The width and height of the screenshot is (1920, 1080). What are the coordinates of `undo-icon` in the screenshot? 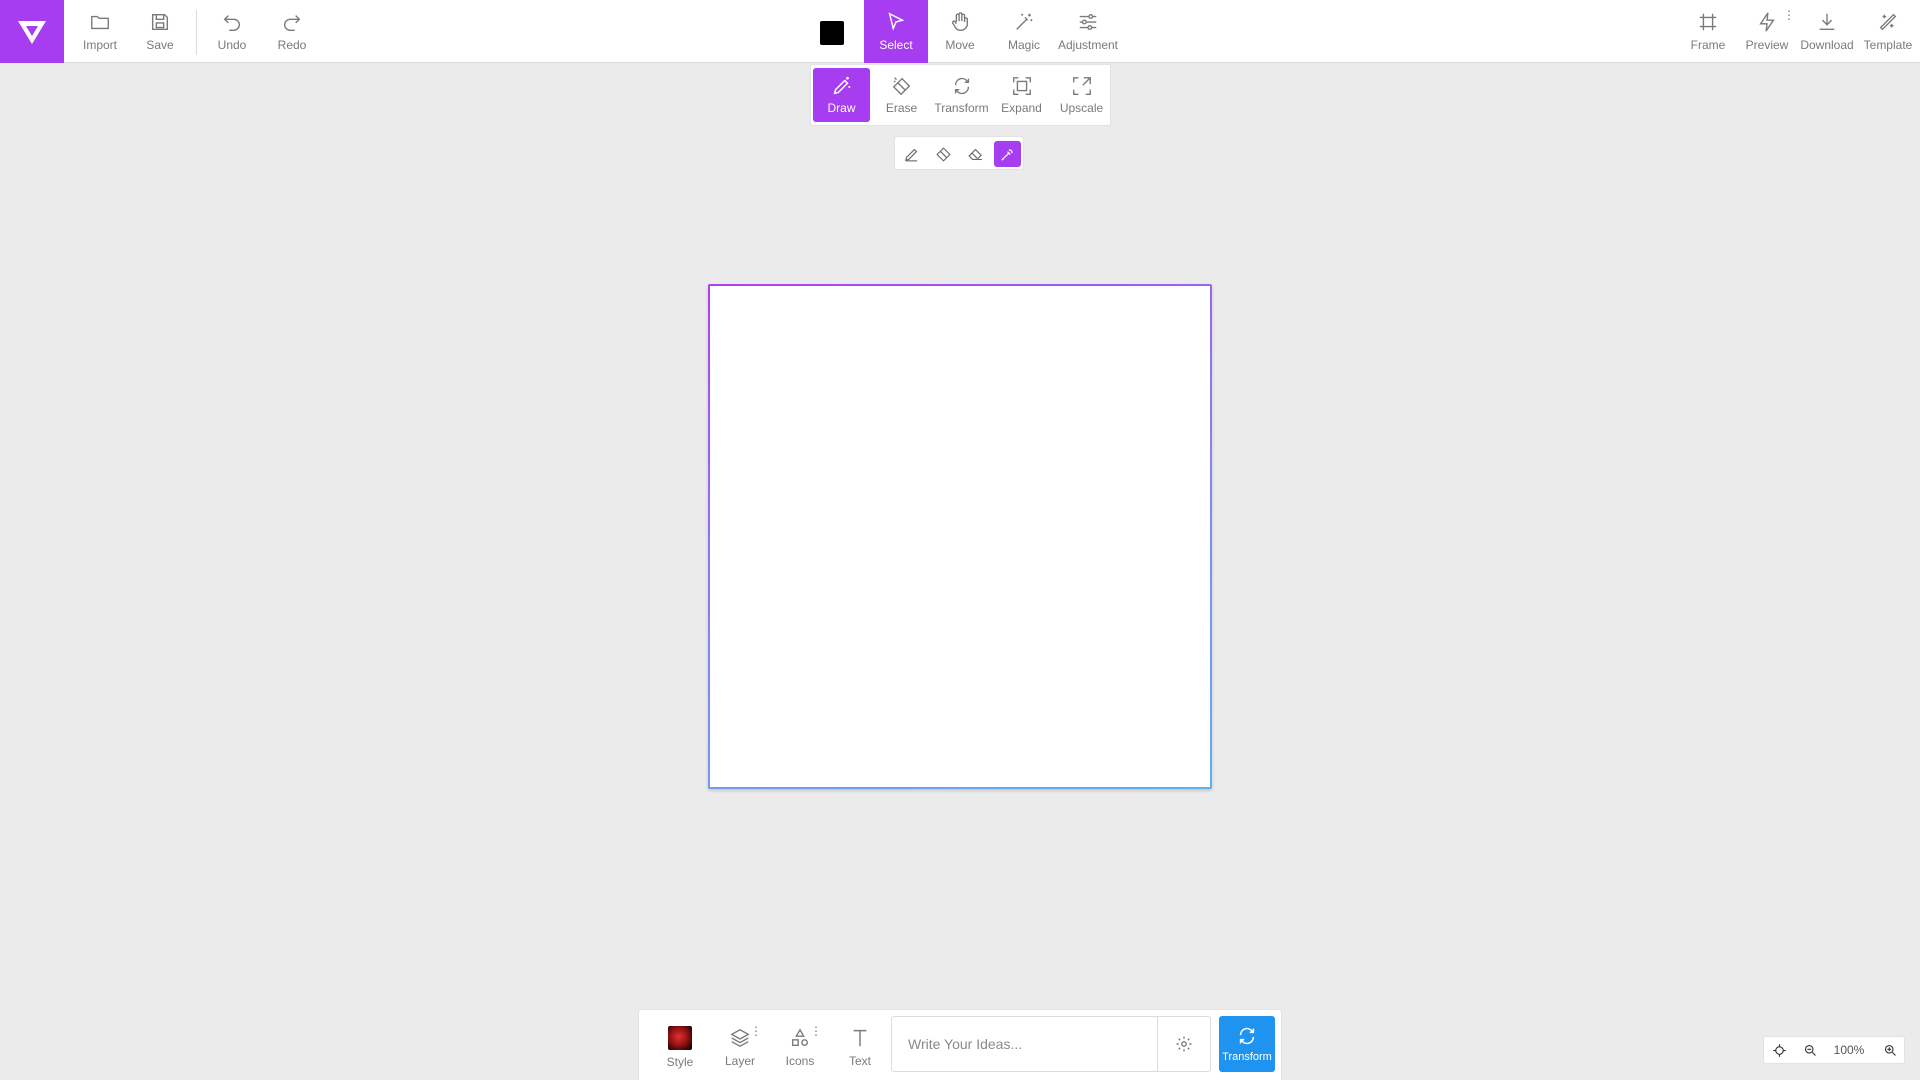 It's located at (231, 23).